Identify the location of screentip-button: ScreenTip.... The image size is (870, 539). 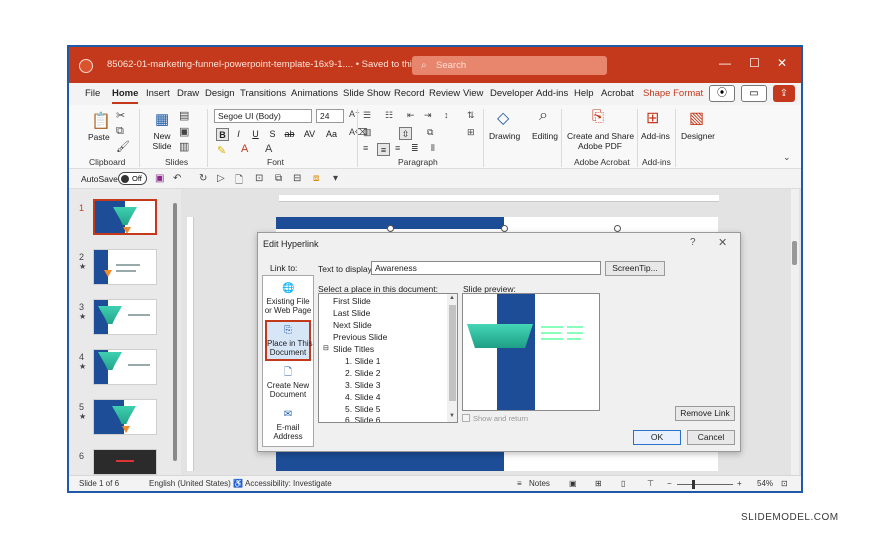
(635, 268).